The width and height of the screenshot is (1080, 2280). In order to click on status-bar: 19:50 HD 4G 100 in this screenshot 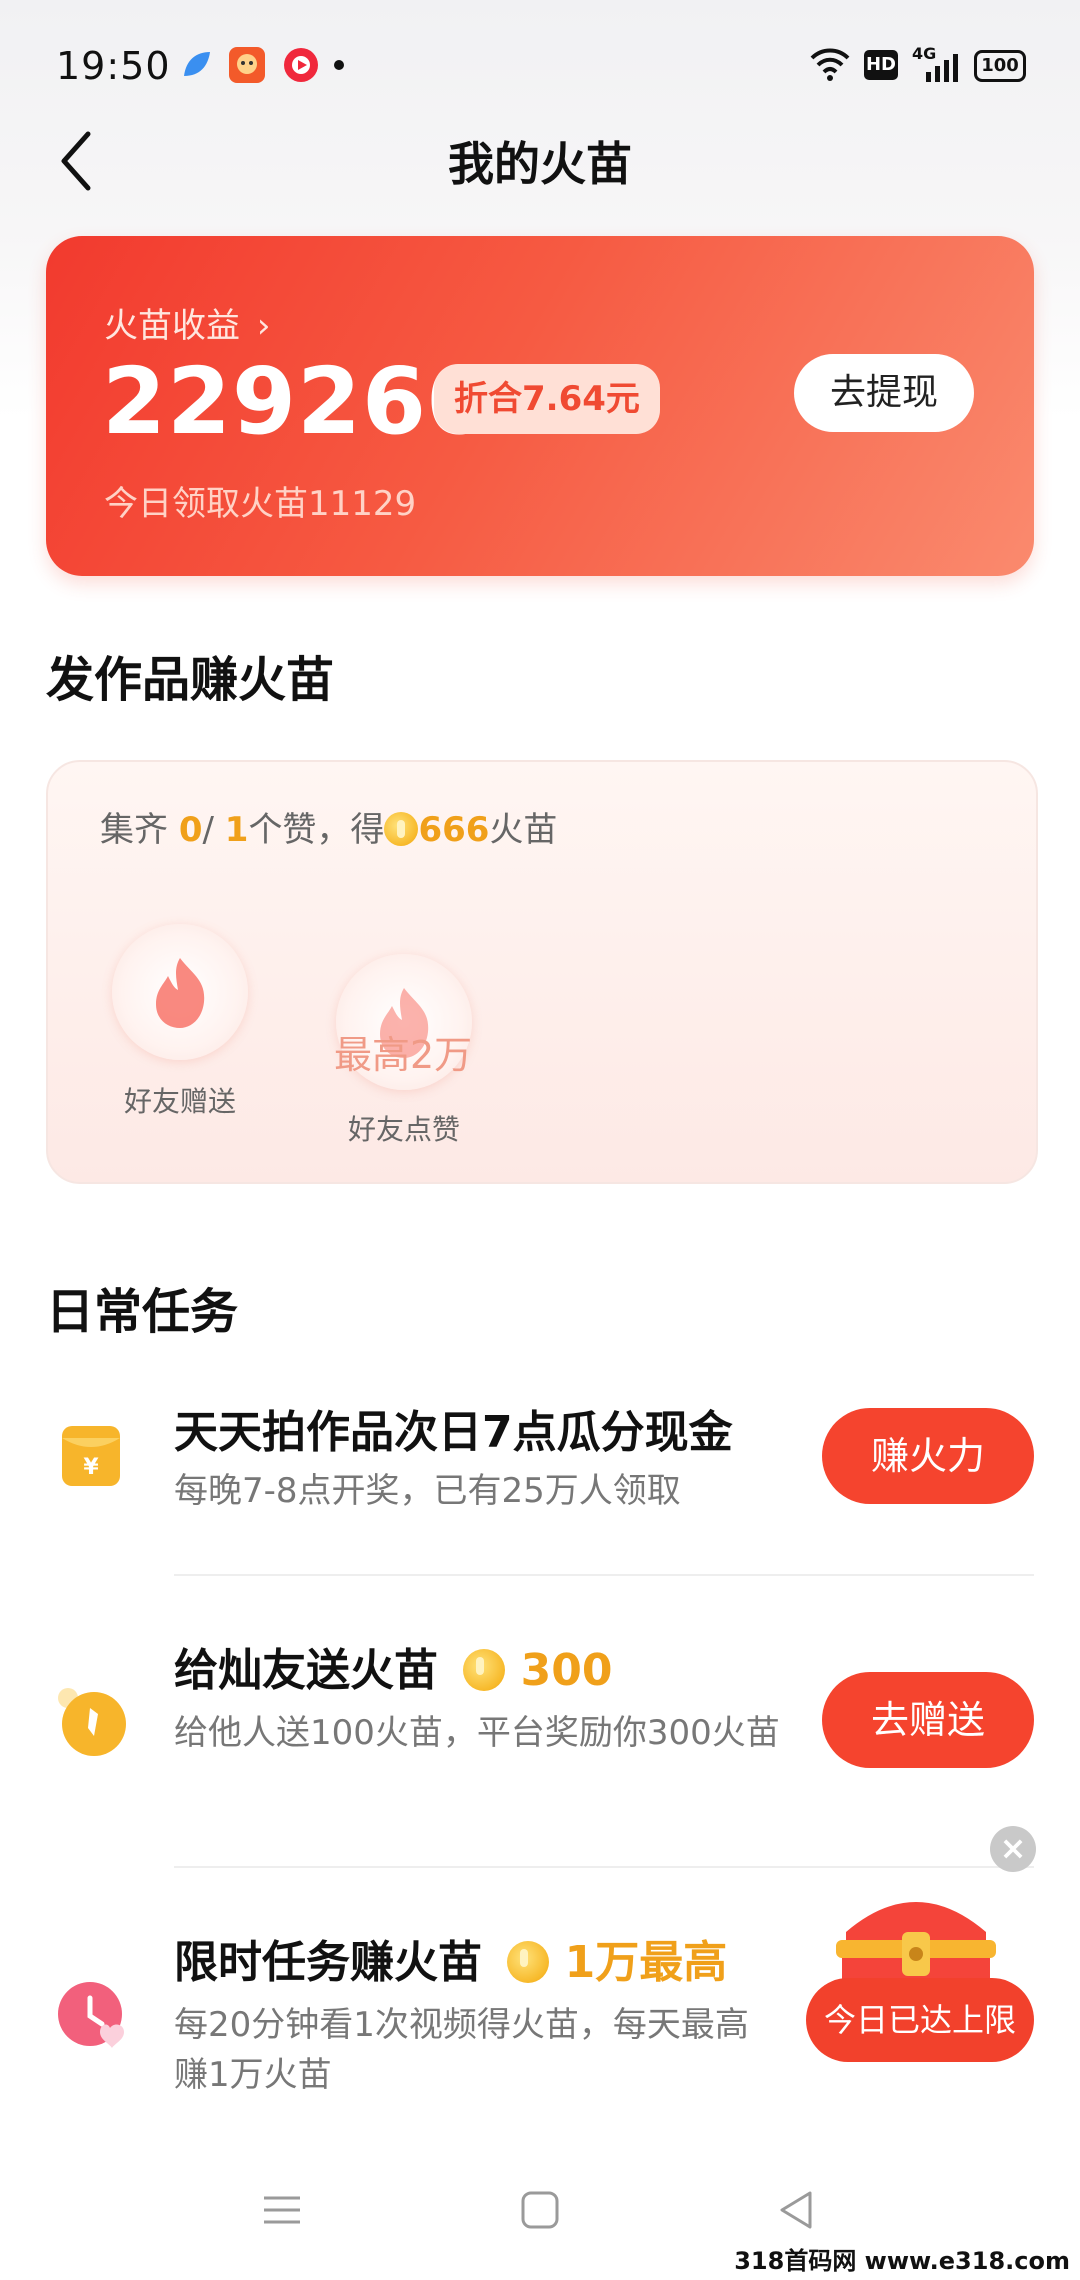, I will do `click(540, 65)`.